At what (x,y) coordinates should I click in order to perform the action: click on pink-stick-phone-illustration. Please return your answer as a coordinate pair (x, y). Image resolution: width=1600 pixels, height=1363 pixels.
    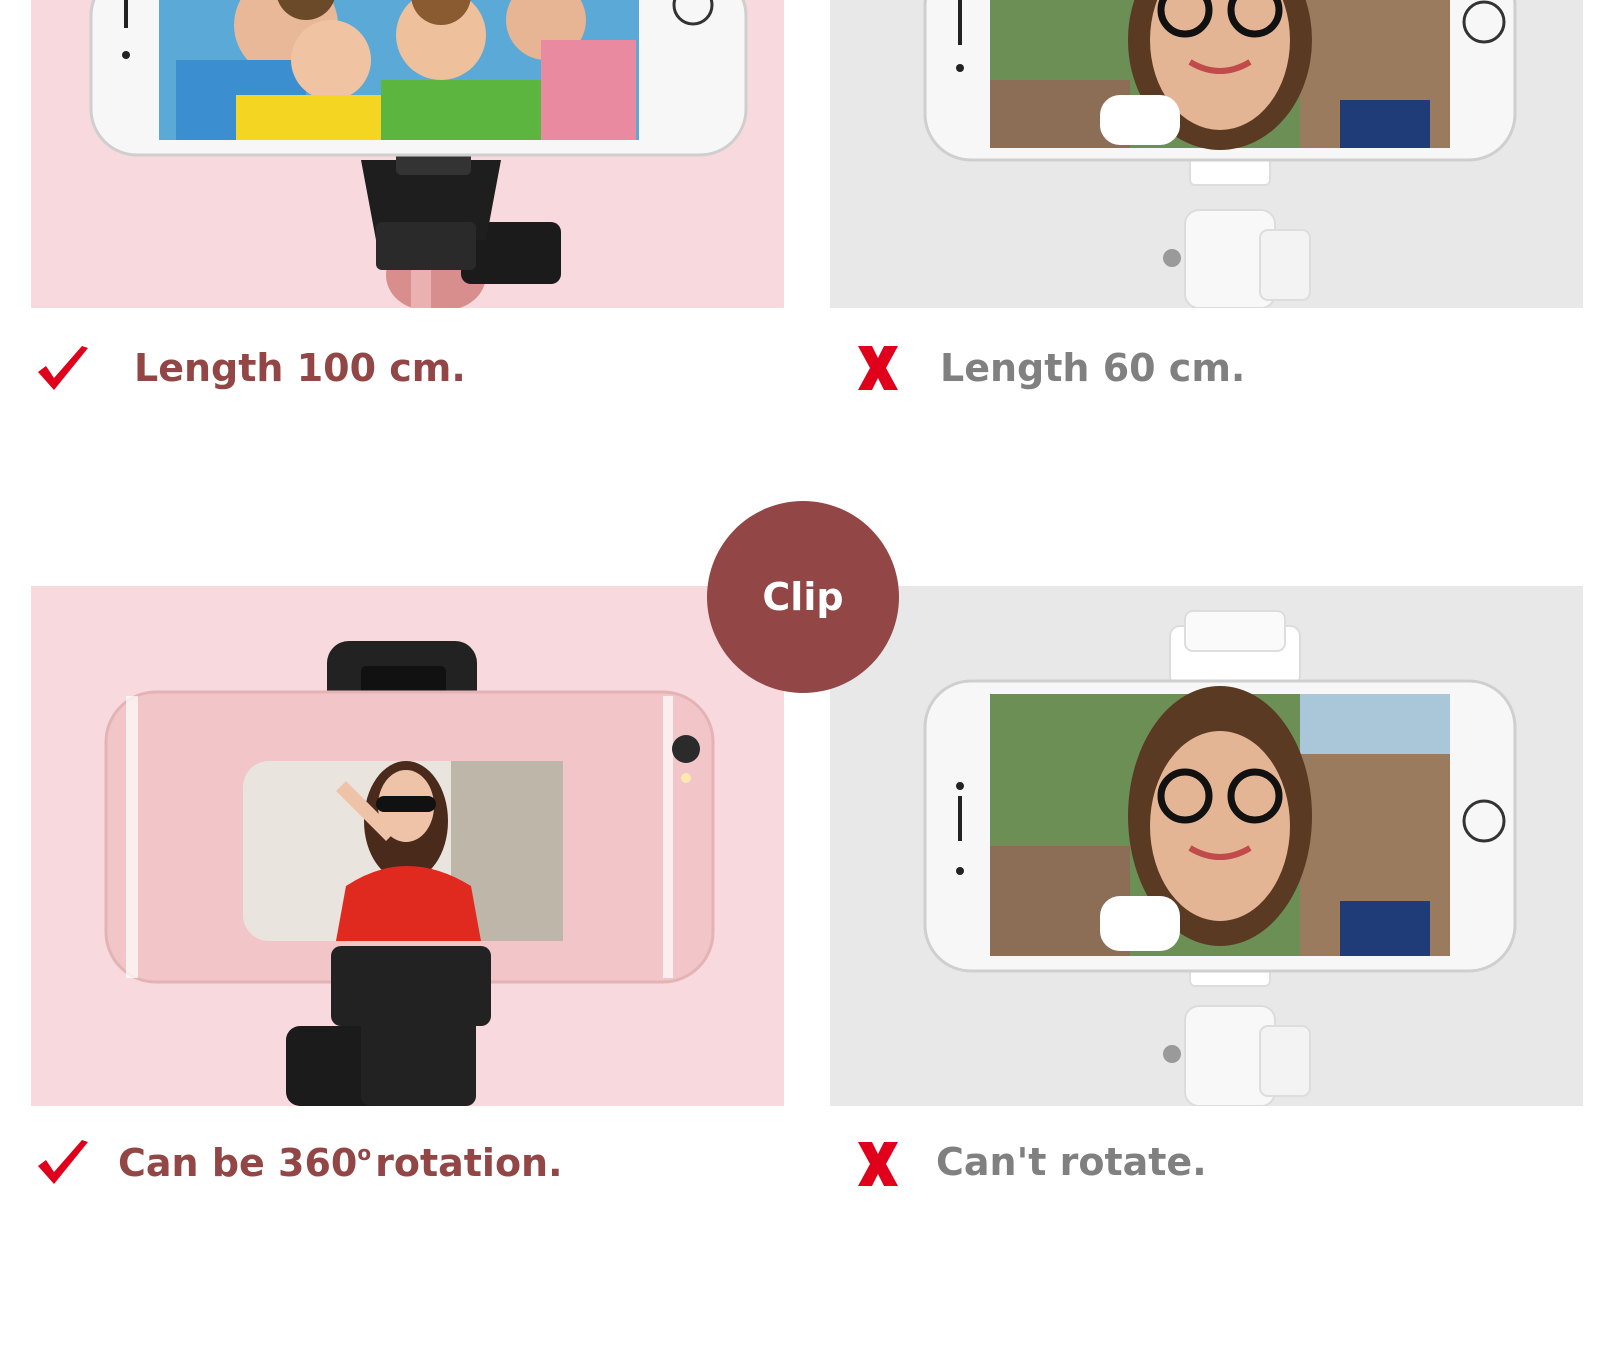
    Looking at the image, I should click on (418, 154).